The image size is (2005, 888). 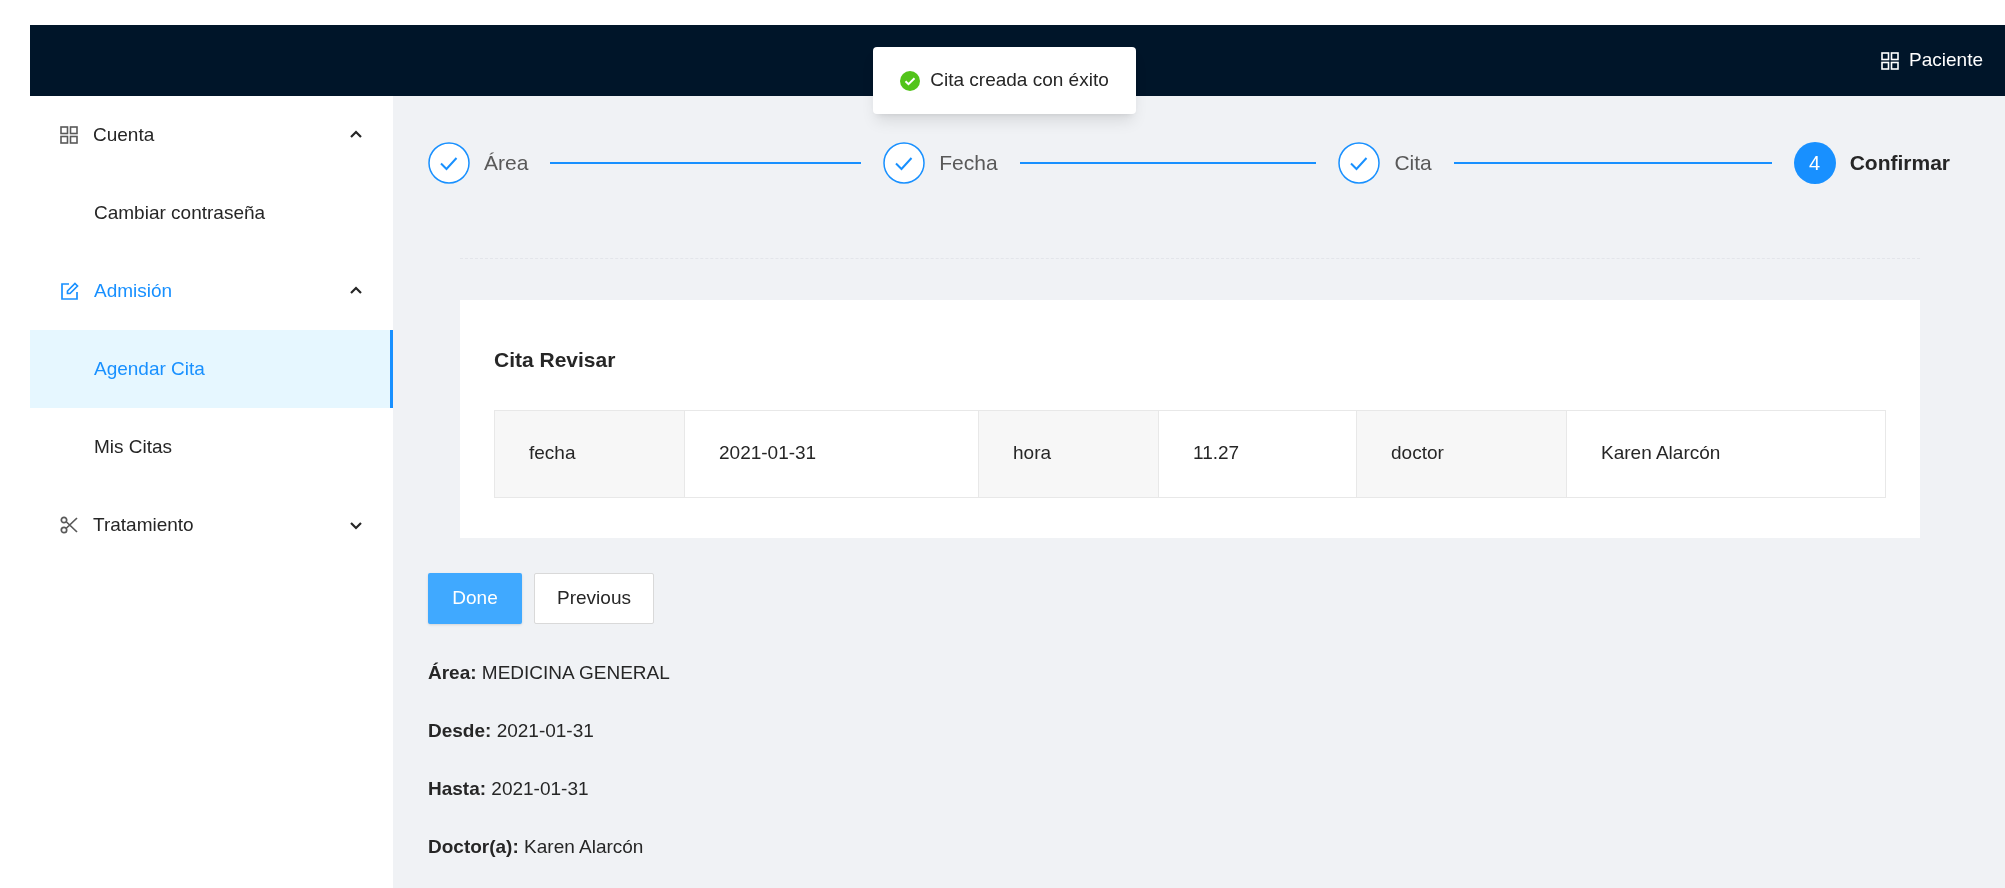 I want to click on caret-down-icon, so click(x=356, y=525).